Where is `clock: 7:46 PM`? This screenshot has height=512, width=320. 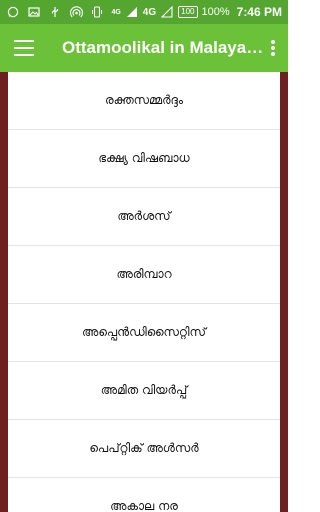
clock: 7:46 PM is located at coordinates (259, 12).